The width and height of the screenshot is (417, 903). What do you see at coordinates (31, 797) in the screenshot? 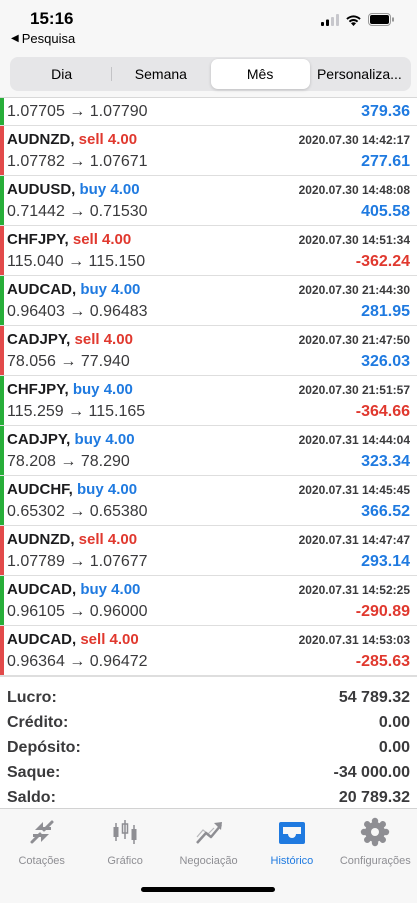
I see `summary-label: Saldo:` at bounding box center [31, 797].